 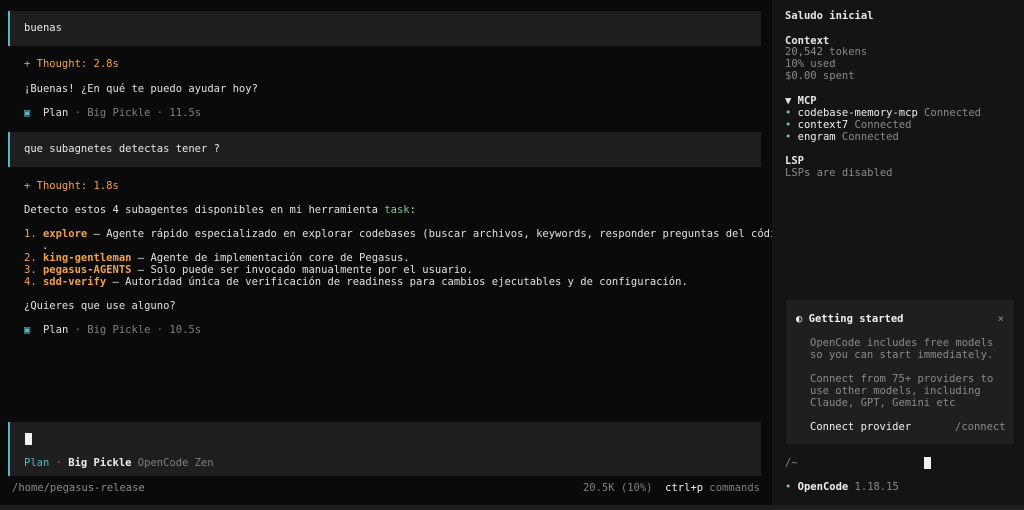 I want to click on input-meta: Plan · Big Pickle OpenCode Zen, so click(x=119, y=463).